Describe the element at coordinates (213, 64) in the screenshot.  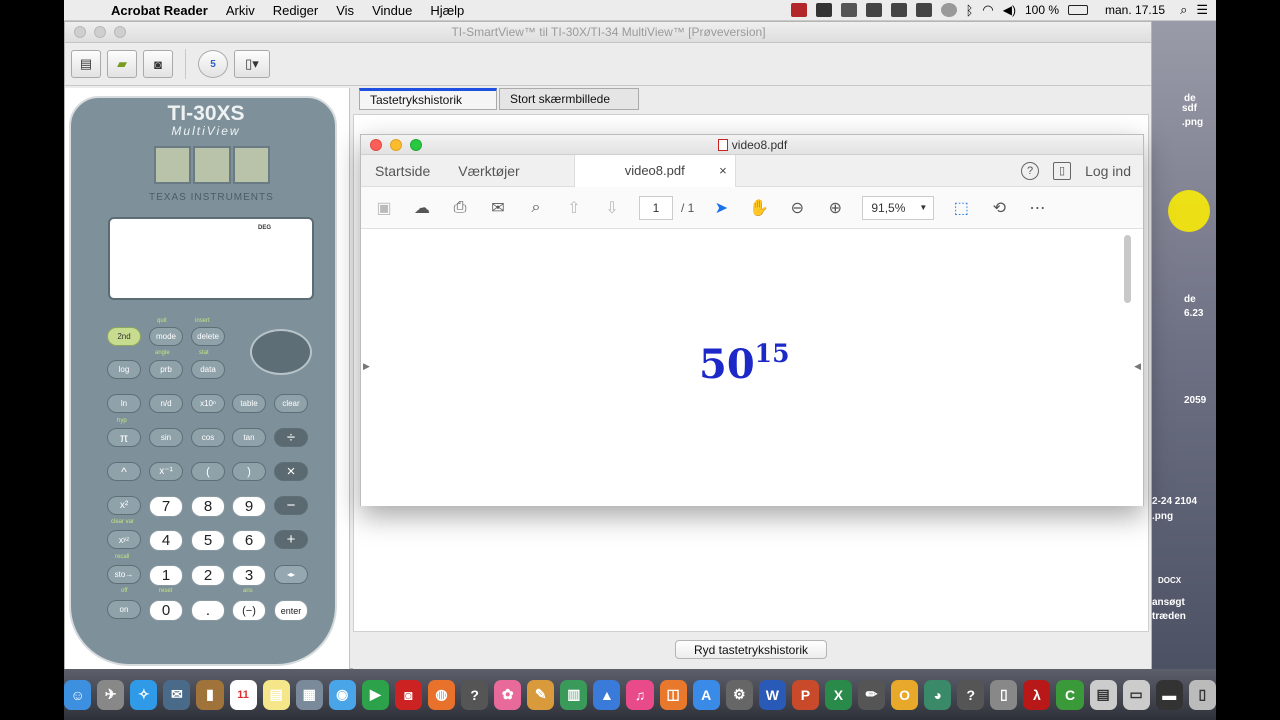
I see `keypress-counter-icon: 5` at that location.